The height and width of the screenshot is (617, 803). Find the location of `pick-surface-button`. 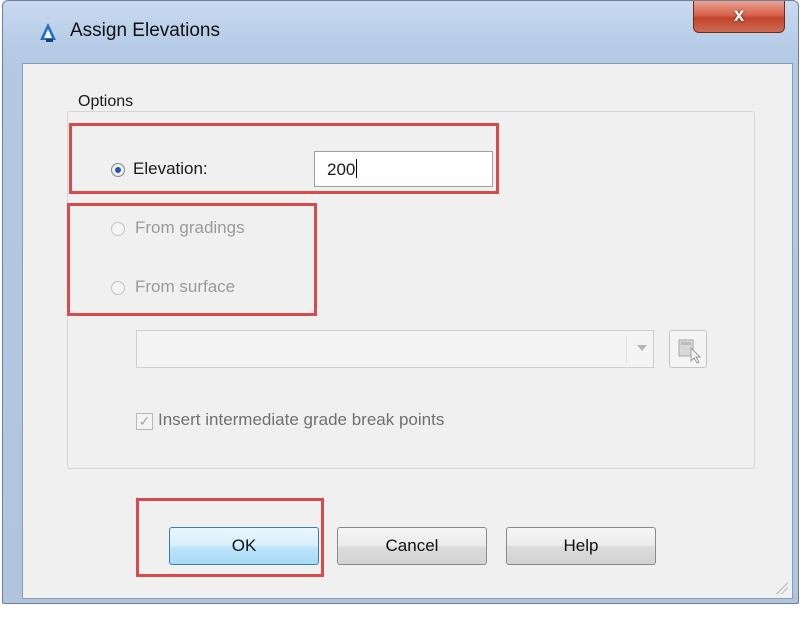

pick-surface-button is located at coordinates (688, 349).